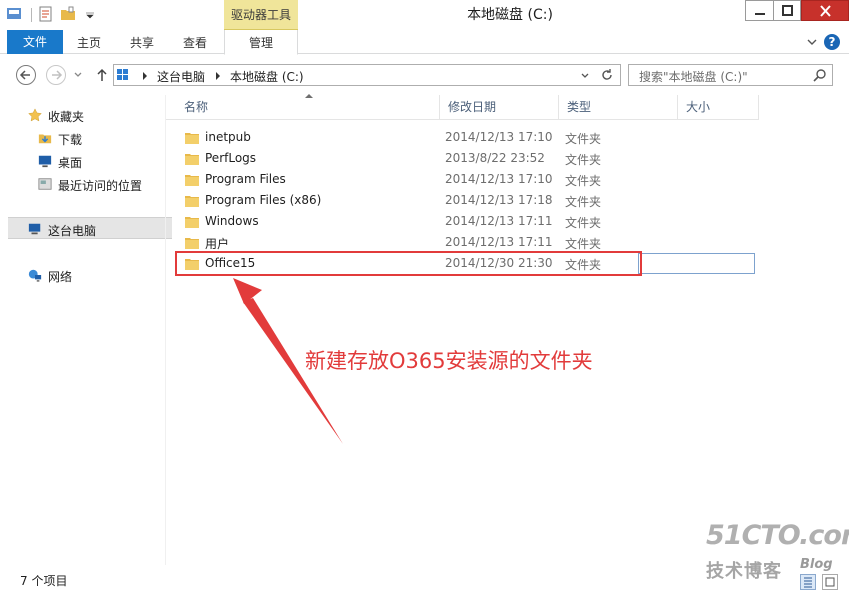 Image resolution: width=849 pixels, height=598 pixels. I want to click on drive-tools-context-header: 驱动器工具, so click(261, 15).